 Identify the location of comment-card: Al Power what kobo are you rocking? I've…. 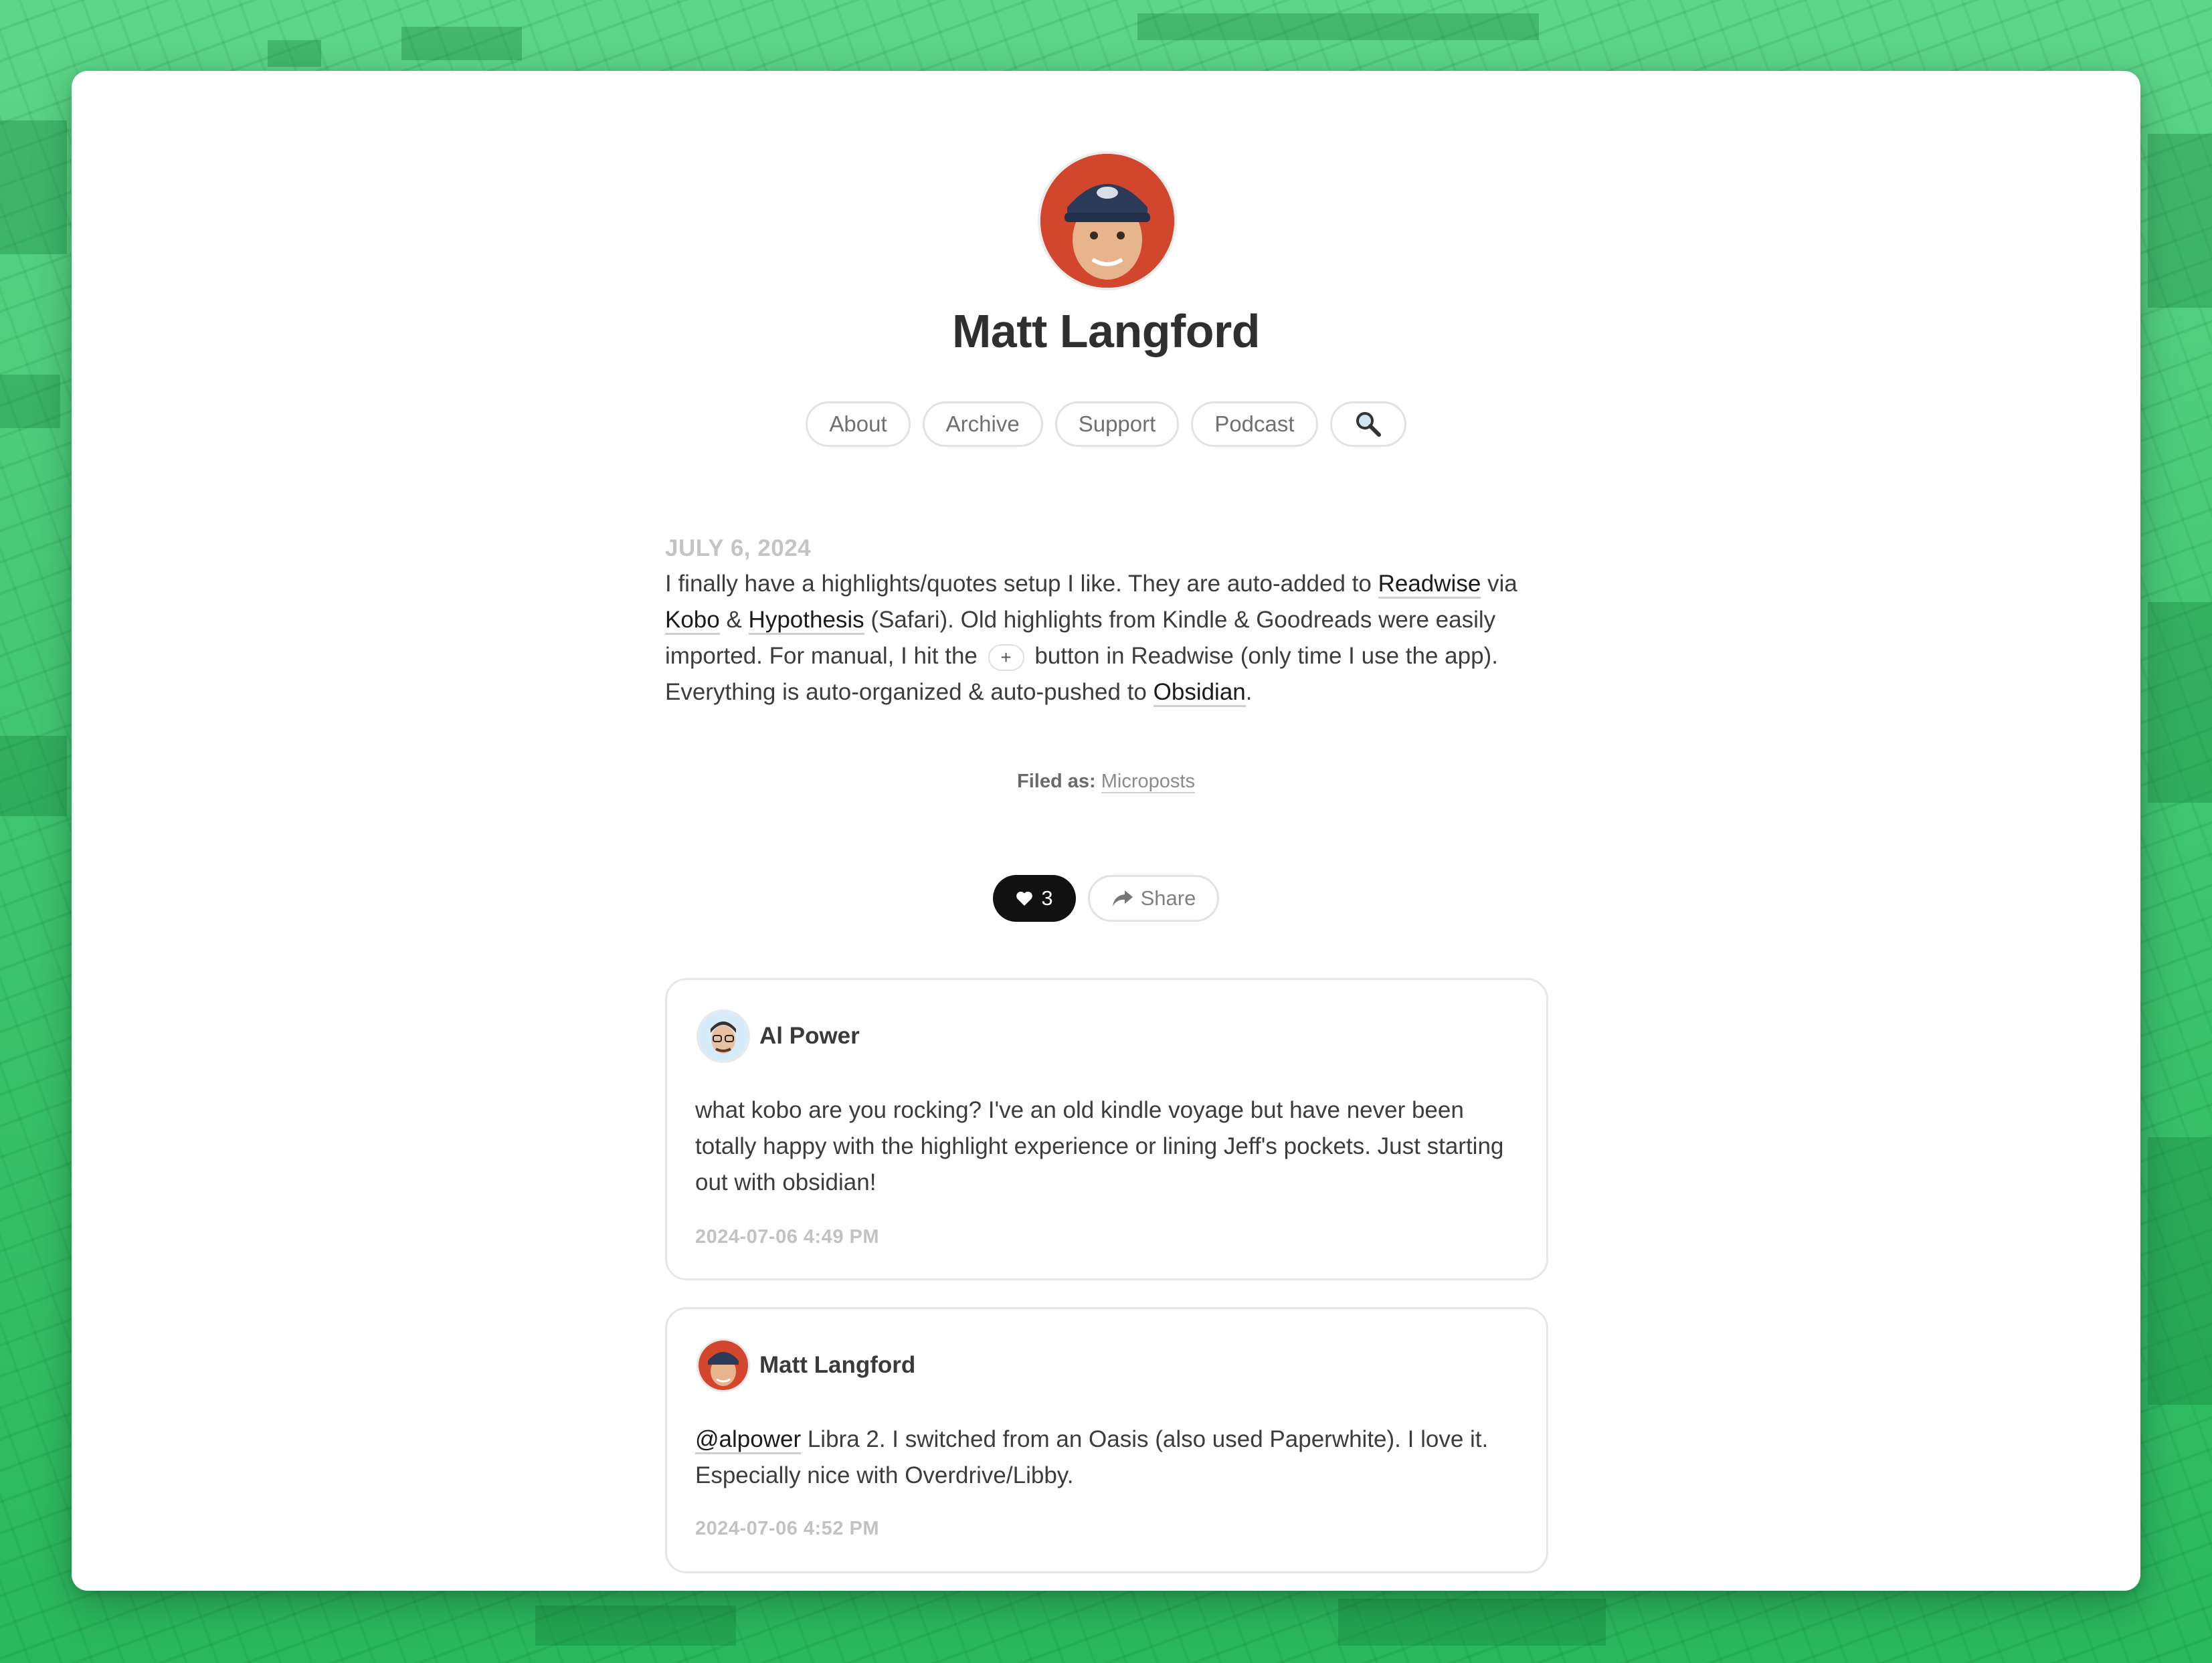
(1106, 1129).